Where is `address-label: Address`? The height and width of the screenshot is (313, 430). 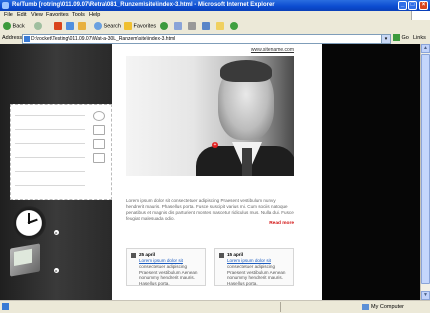
address-label: Address is located at coordinates (12, 38).